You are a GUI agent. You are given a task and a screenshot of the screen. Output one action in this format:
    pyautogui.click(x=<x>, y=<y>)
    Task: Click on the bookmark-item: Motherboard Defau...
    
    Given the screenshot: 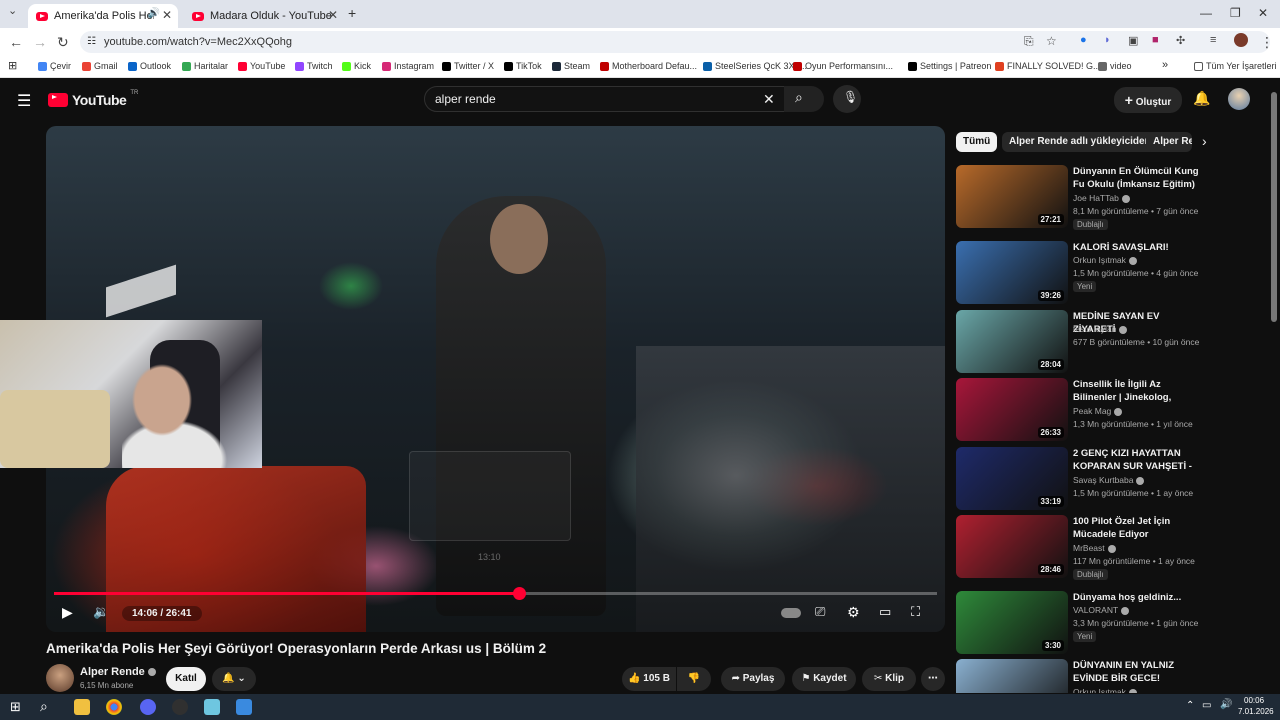 What is the action you would take?
    pyautogui.click(x=648, y=66)
    